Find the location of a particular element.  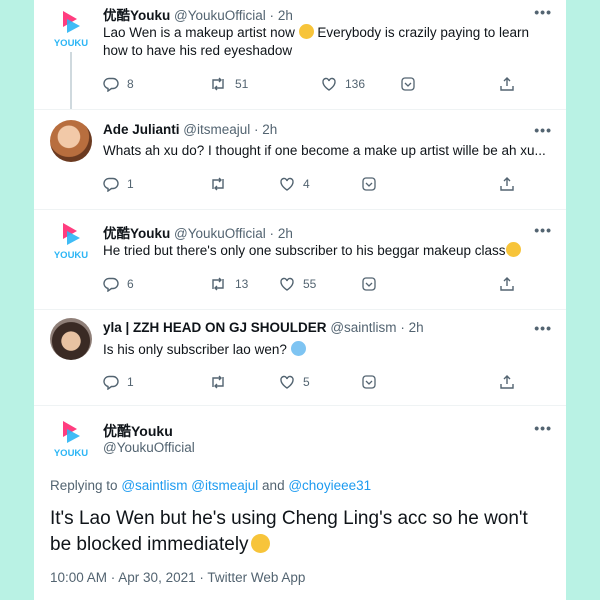

reply-count: 1 is located at coordinates (130, 184).